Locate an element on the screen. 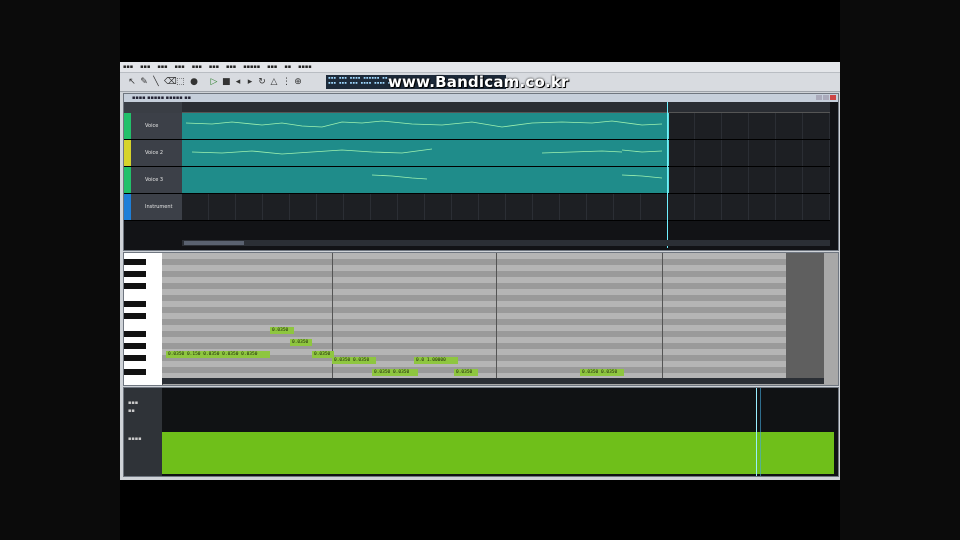 Image resolution: width=960 pixels, height=540 pixels. left-letterbox is located at coordinates (60, 270).